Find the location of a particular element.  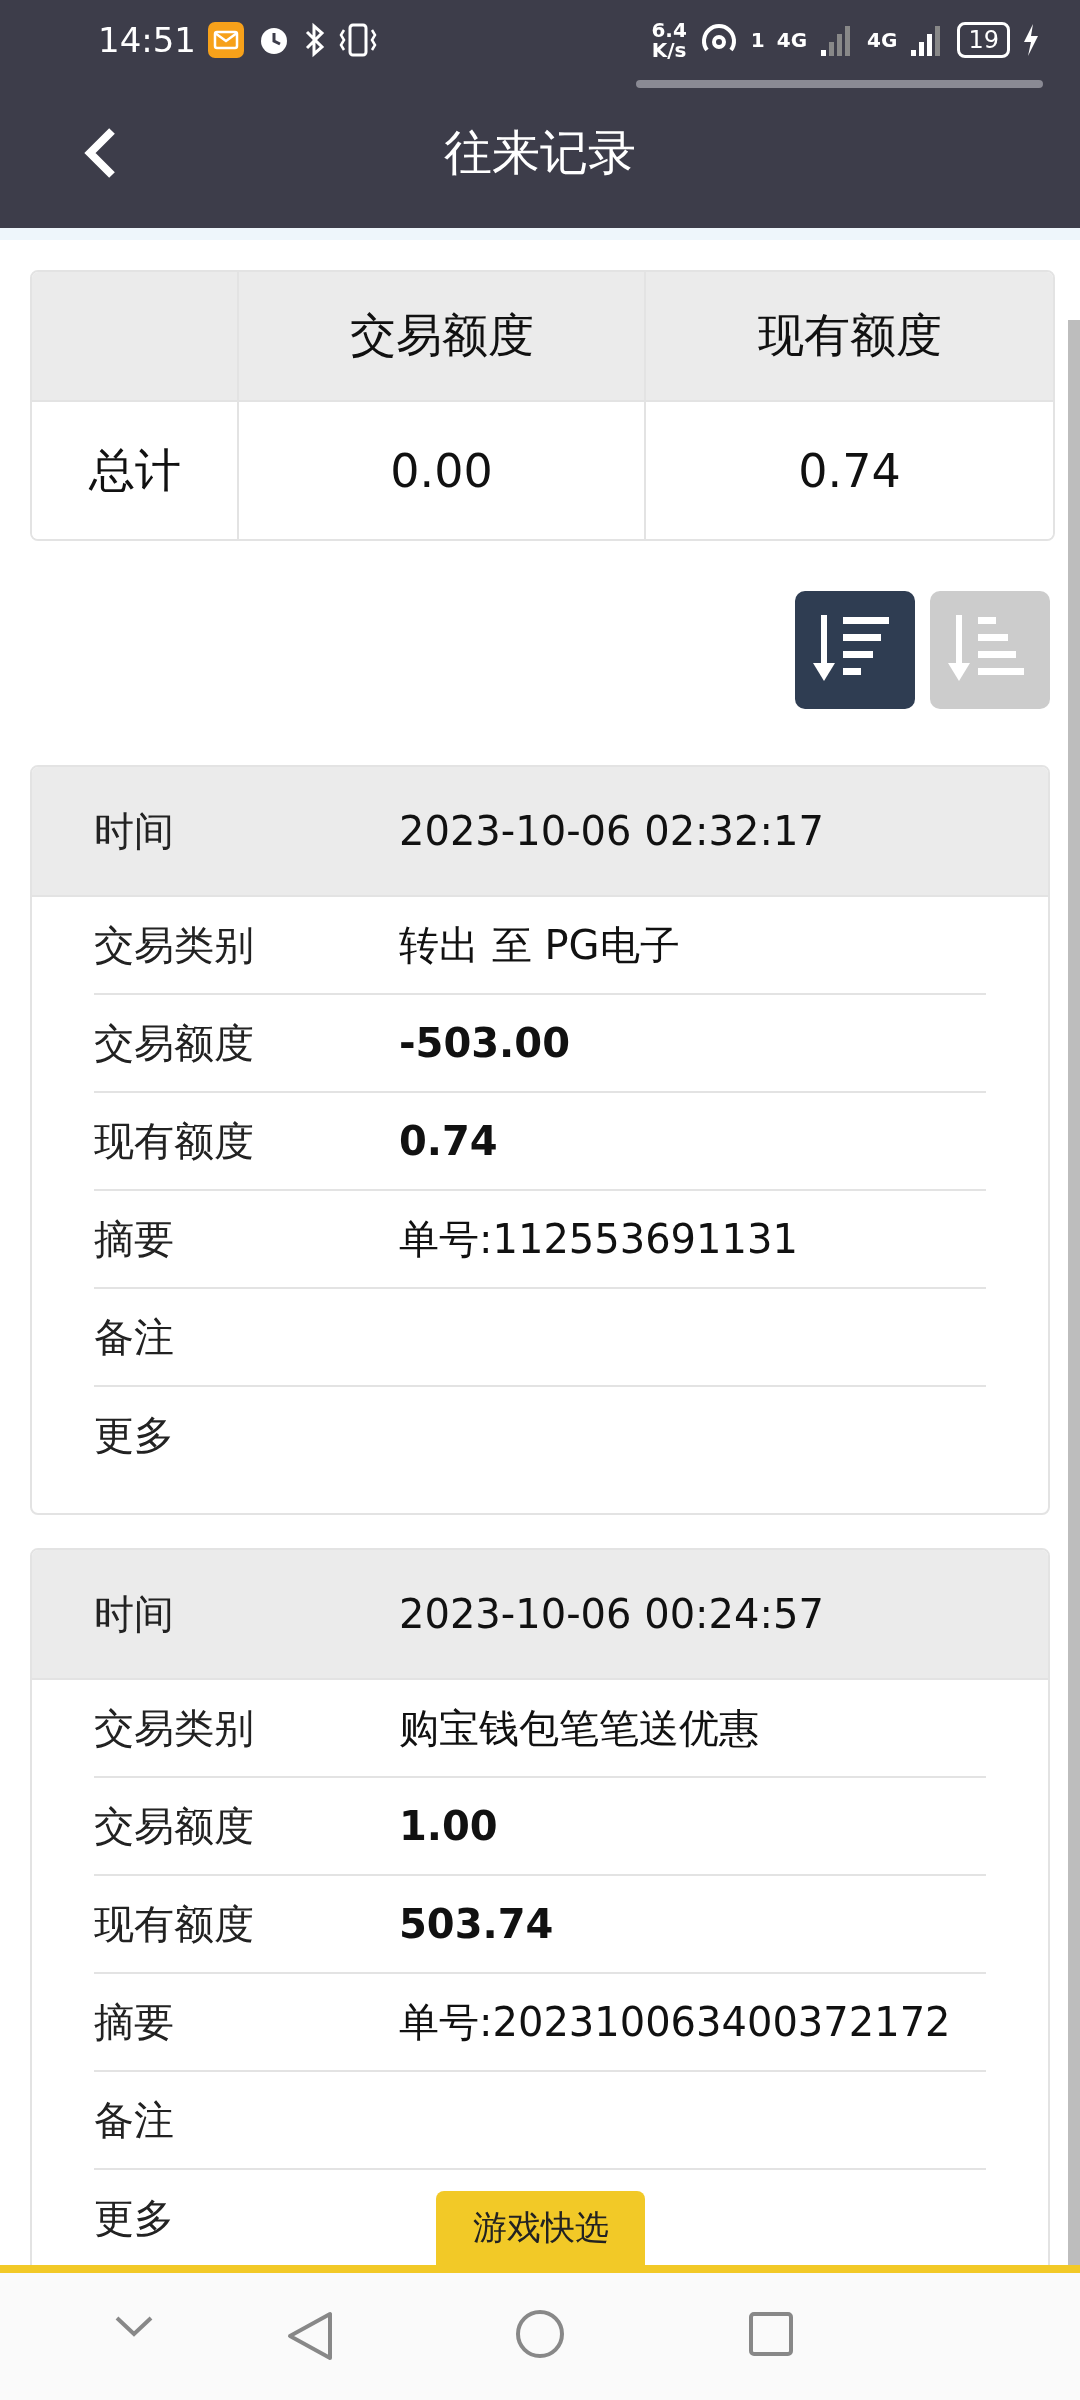

speed-unit: K/s is located at coordinates (669, 50).